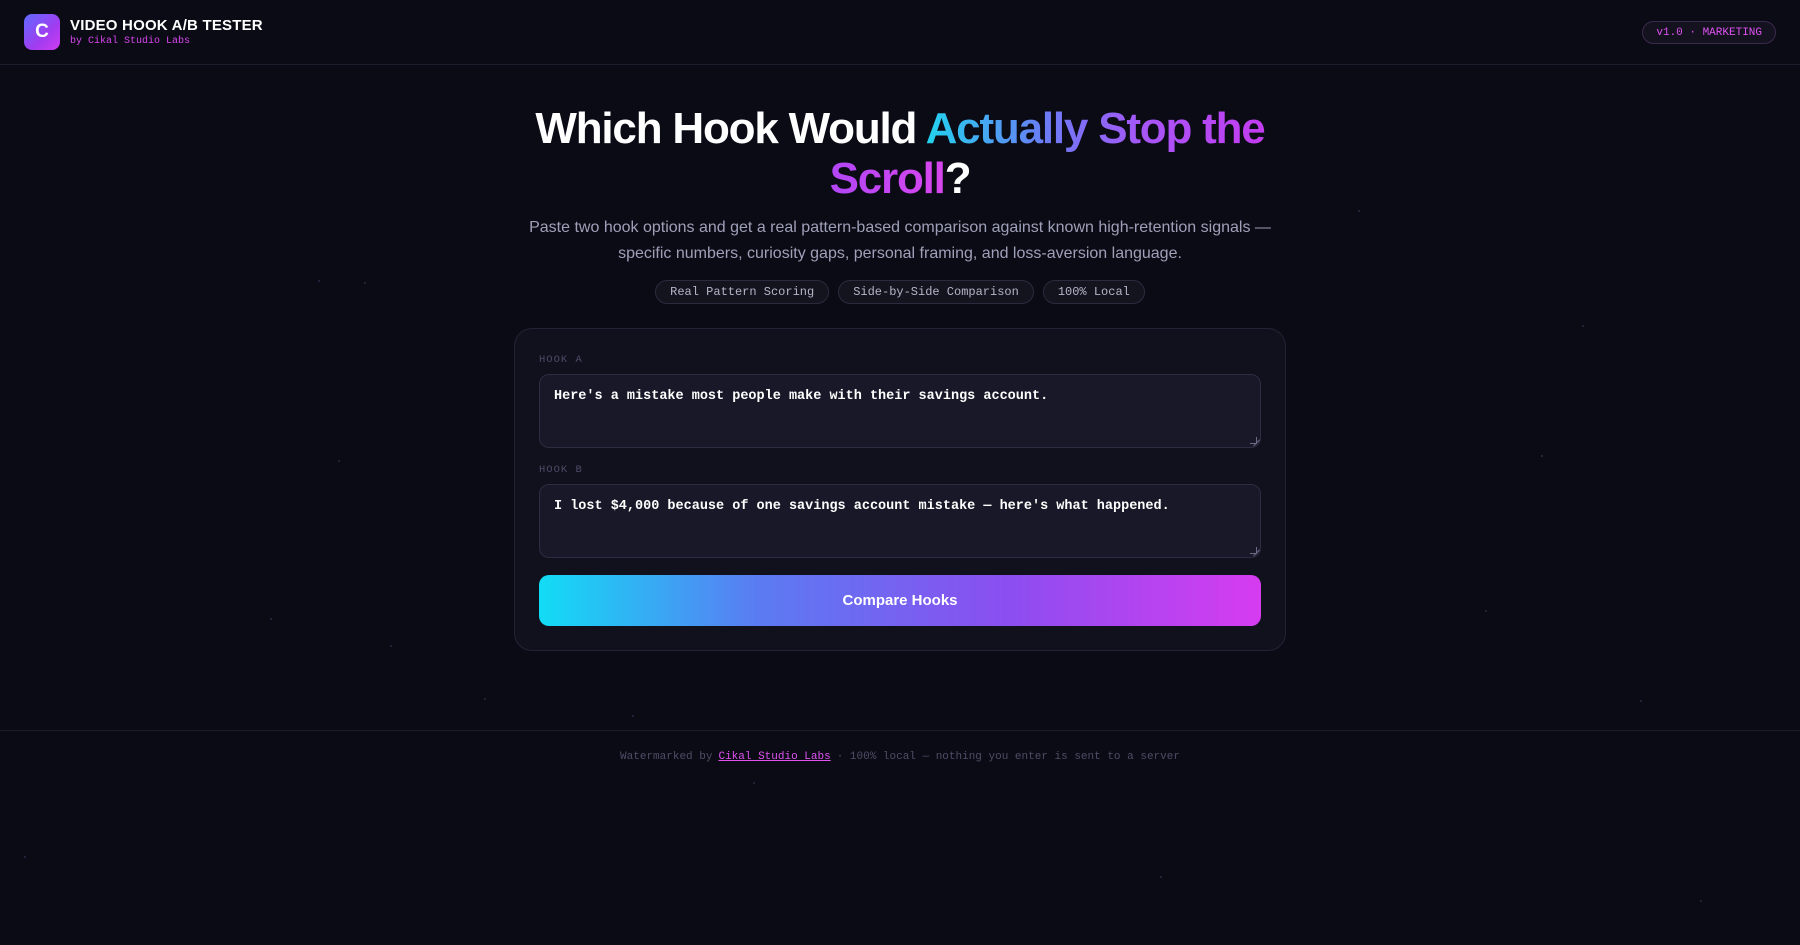 This screenshot has width=1800, height=945. I want to click on hero-title-highlight-2: Scroll, so click(887, 178).